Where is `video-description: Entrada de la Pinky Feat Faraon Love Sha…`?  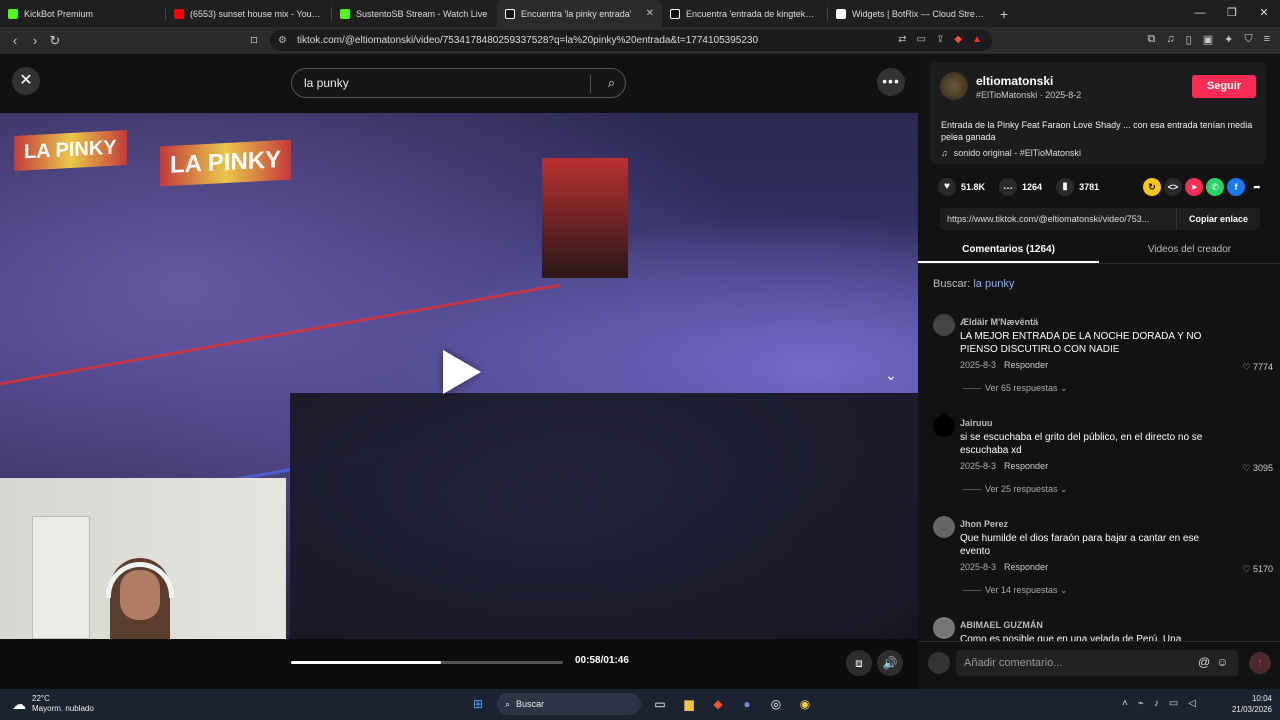 video-description: Entrada de la Pinky Feat Faraon Love Sha… is located at coordinates (1097, 131).